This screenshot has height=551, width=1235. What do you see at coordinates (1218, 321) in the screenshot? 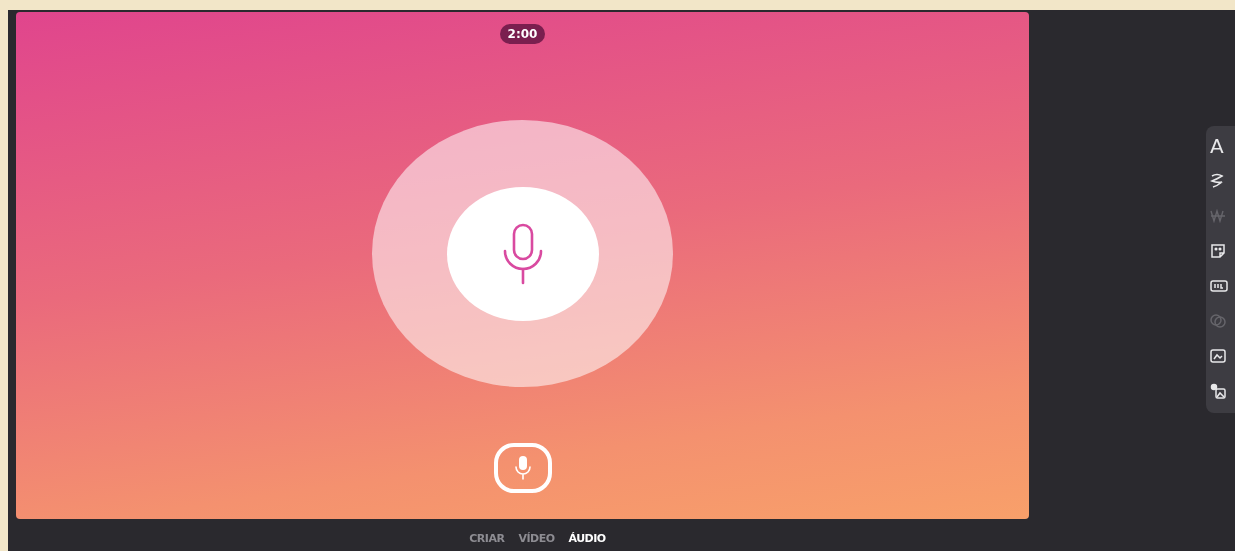
I see `overlap-circles-icon` at bounding box center [1218, 321].